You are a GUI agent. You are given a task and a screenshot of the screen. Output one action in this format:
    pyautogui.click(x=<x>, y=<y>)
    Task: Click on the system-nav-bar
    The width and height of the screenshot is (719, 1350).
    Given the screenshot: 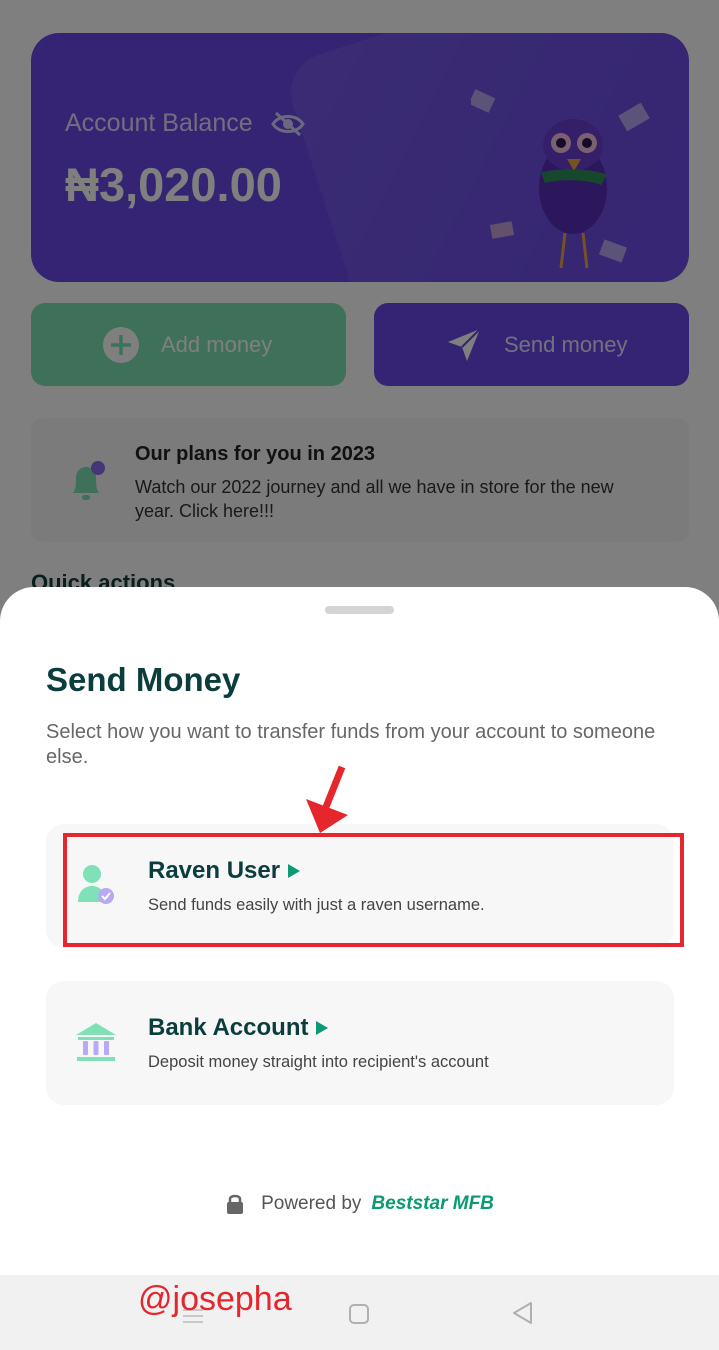 What is the action you would take?
    pyautogui.click(x=359, y=1312)
    